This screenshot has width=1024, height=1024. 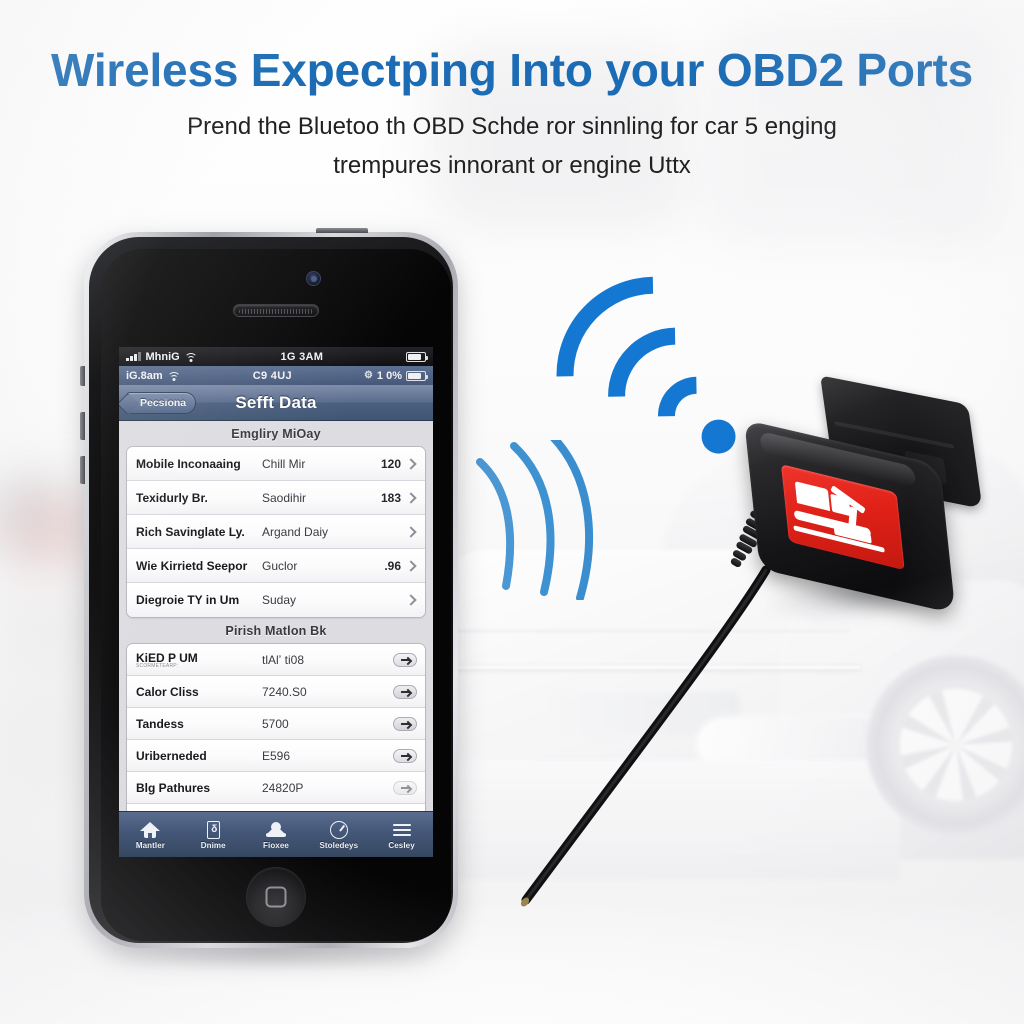 What do you see at coordinates (82, 470) in the screenshot?
I see `volume-down-button` at bounding box center [82, 470].